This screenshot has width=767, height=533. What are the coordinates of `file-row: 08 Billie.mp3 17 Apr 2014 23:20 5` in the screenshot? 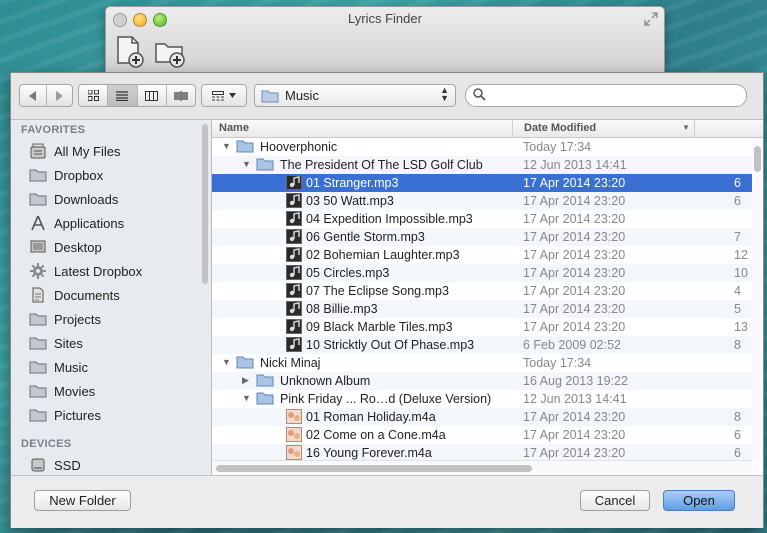 It's located at (482, 309).